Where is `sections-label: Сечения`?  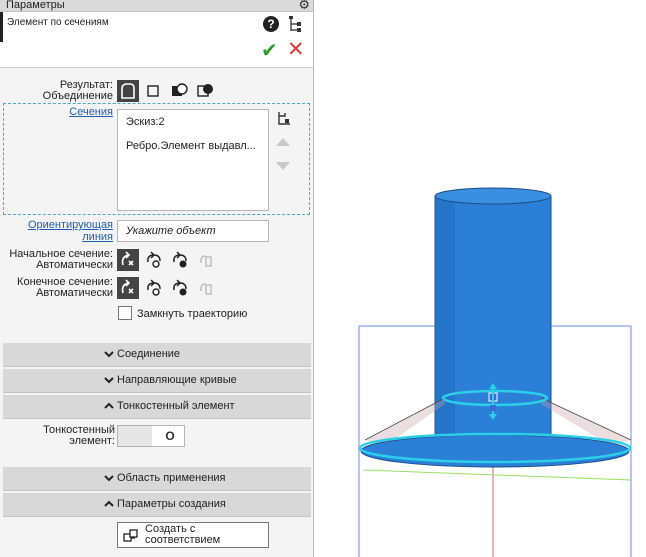
sections-label: Сечения is located at coordinates (91, 112).